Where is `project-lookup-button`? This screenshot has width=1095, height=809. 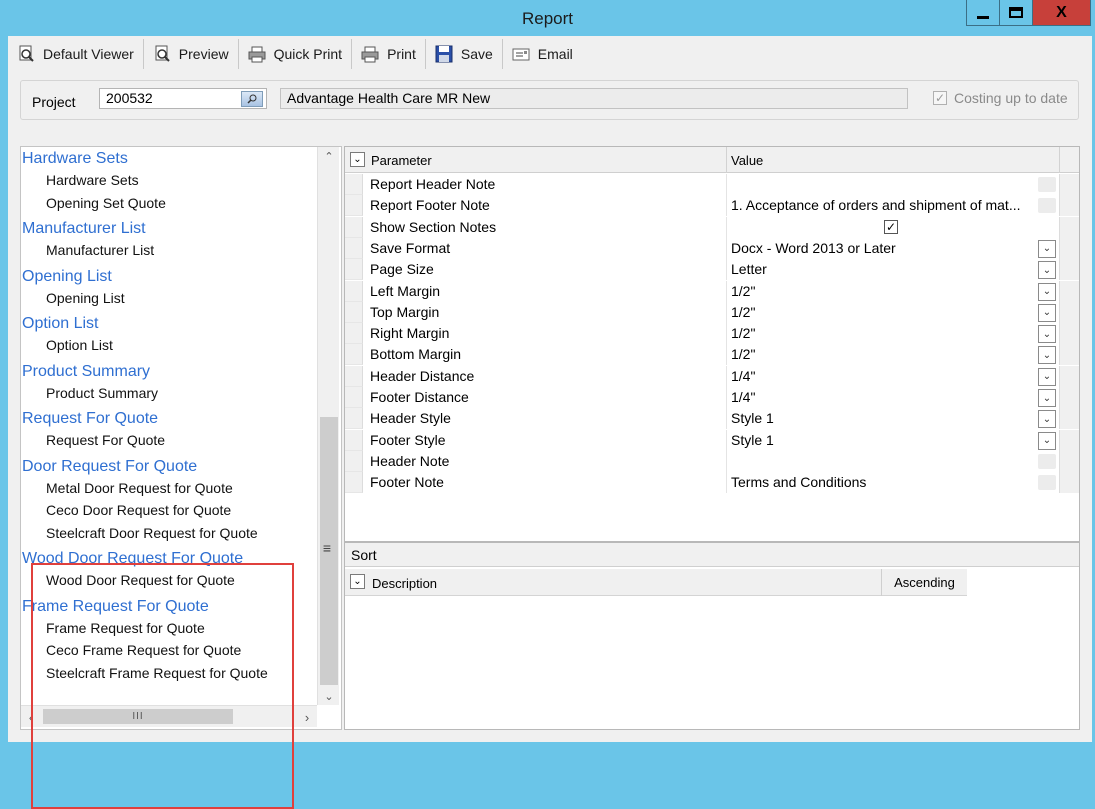 project-lookup-button is located at coordinates (252, 99).